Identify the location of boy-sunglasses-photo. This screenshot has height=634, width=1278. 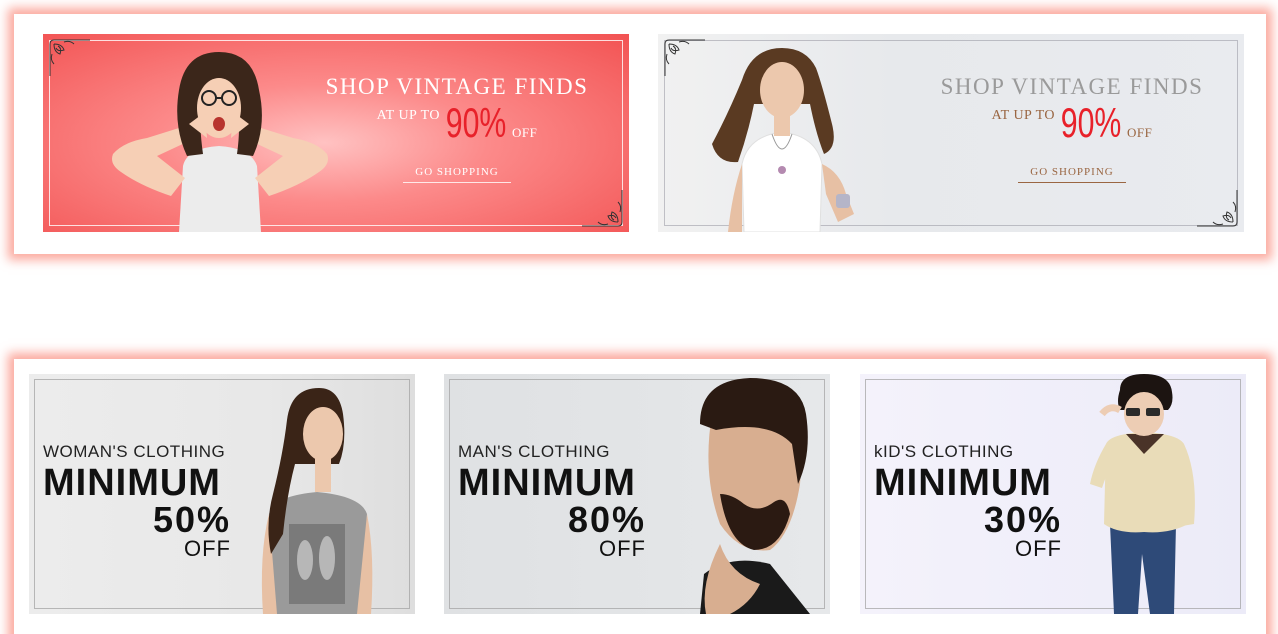
(1142, 494).